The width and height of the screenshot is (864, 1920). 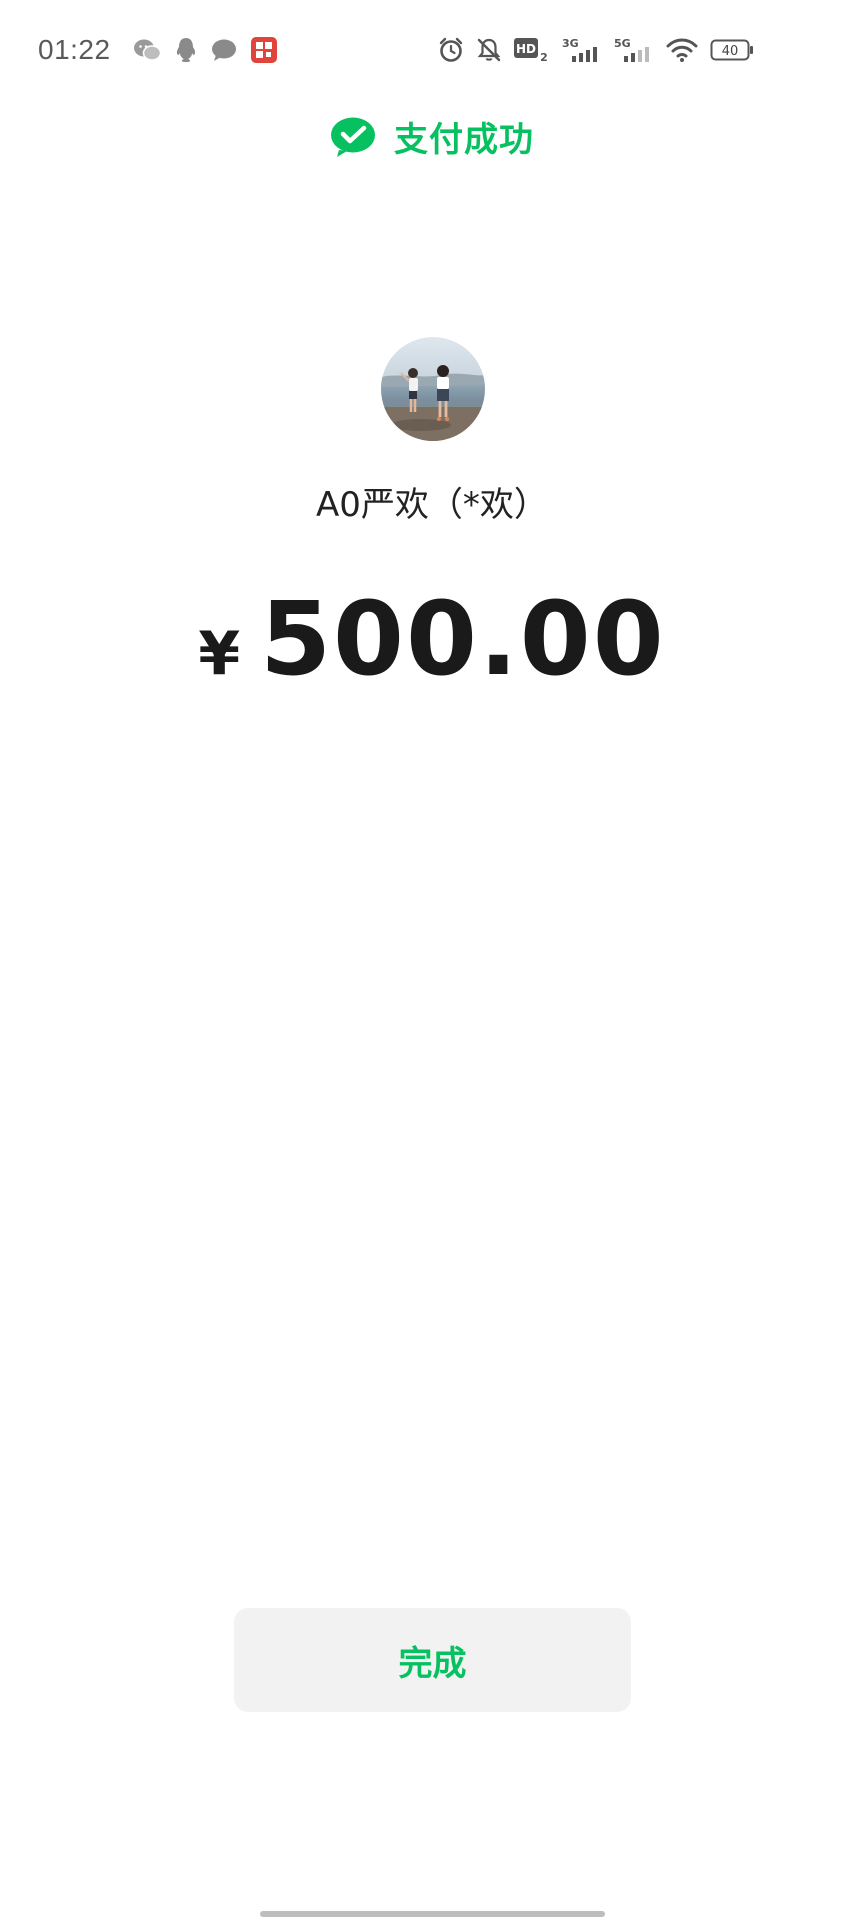 What do you see at coordinates (682, 50) in the screenshot?
I see `wifi-icon` at bounding box center [682, 50].